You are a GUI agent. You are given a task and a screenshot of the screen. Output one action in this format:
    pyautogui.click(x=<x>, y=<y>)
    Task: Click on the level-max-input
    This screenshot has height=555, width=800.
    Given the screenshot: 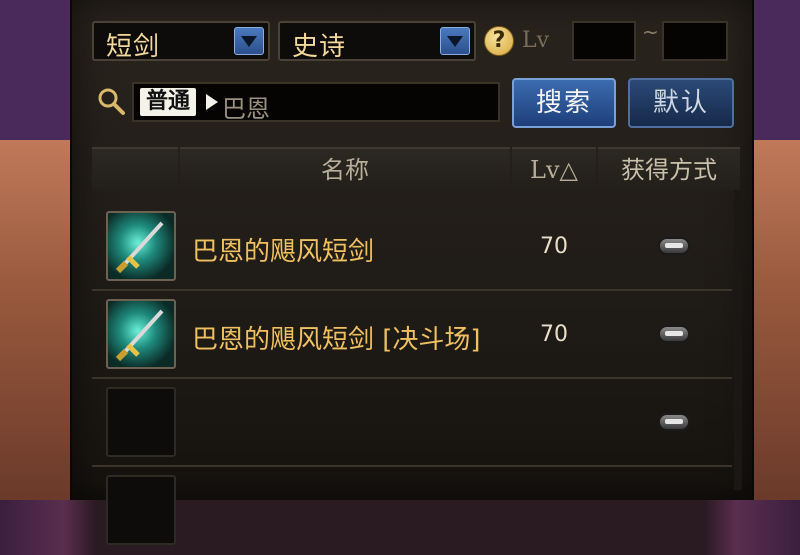 What is the action you would take?
    pyautogui.click(x=695, y=41)
    